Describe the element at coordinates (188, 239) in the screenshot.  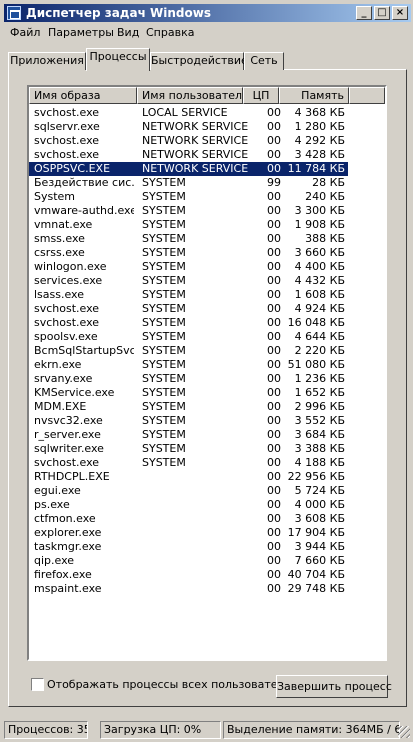
I see `process-row: smss.exe SYSTEM 00 388 КБ` at that location.